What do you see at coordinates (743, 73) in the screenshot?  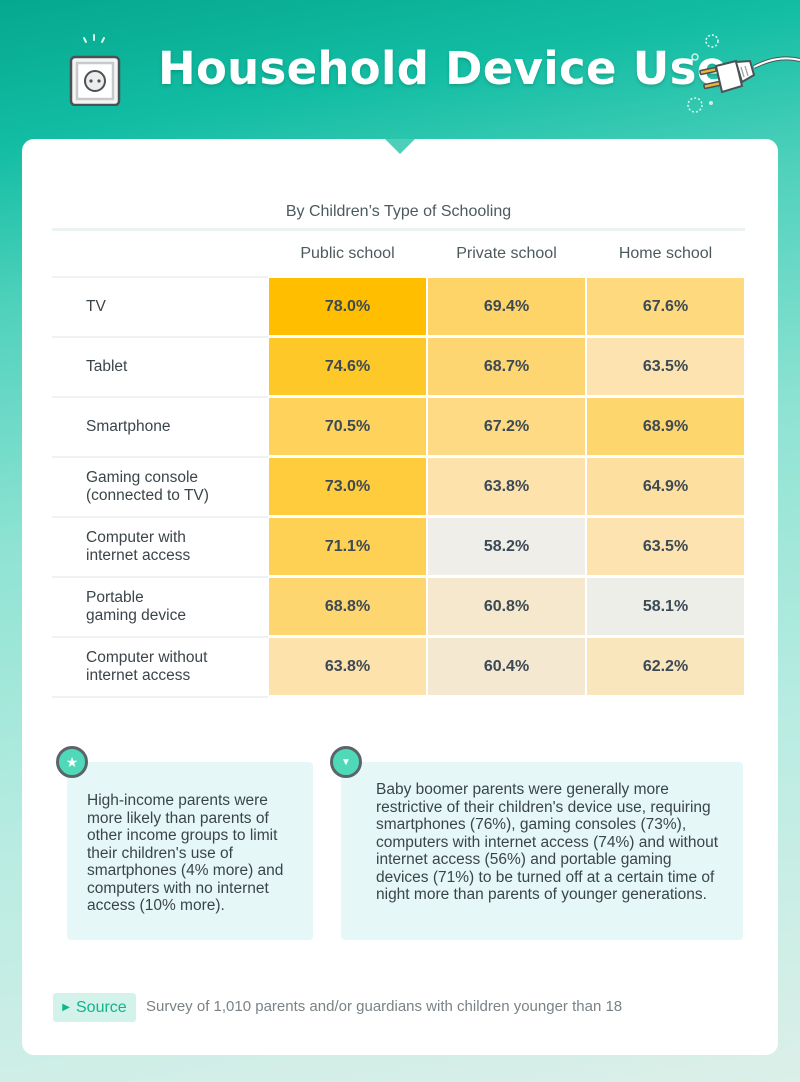 I see `electric-plug-icon` at bounding box center [743, 73].